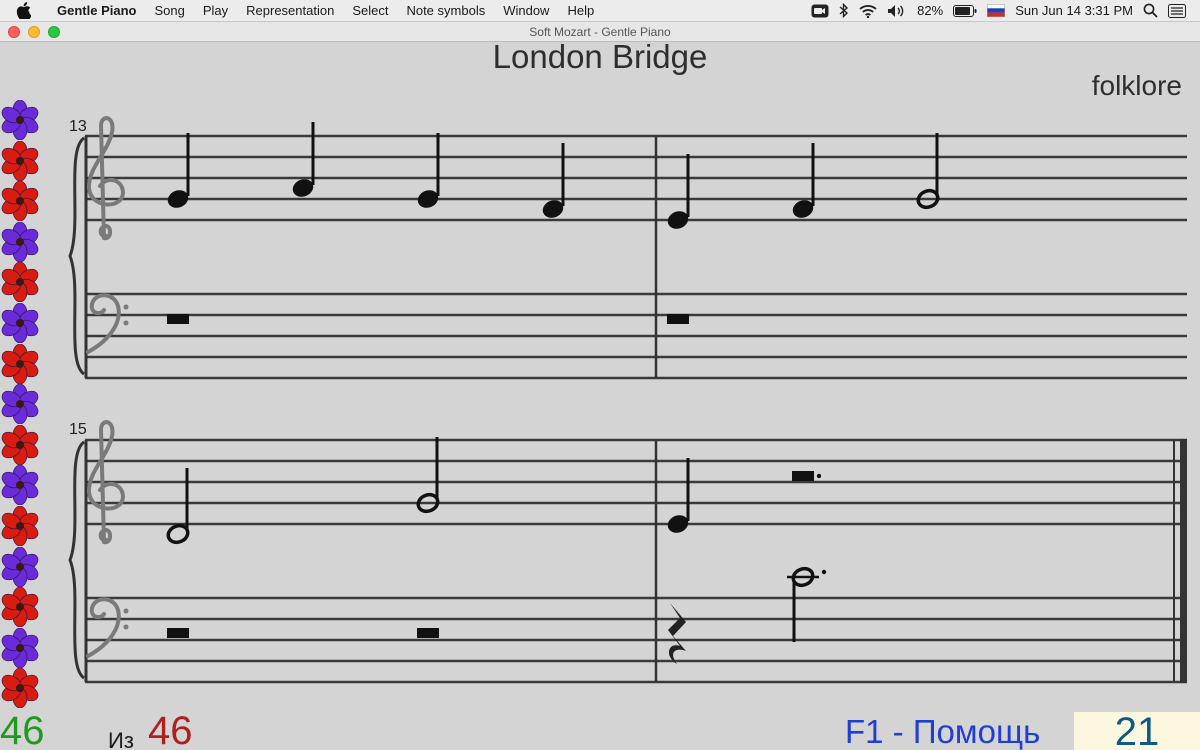  Describe the element at coordinates (170, 729) in the screenshot. I see `total-note-counter: 46` at that location.